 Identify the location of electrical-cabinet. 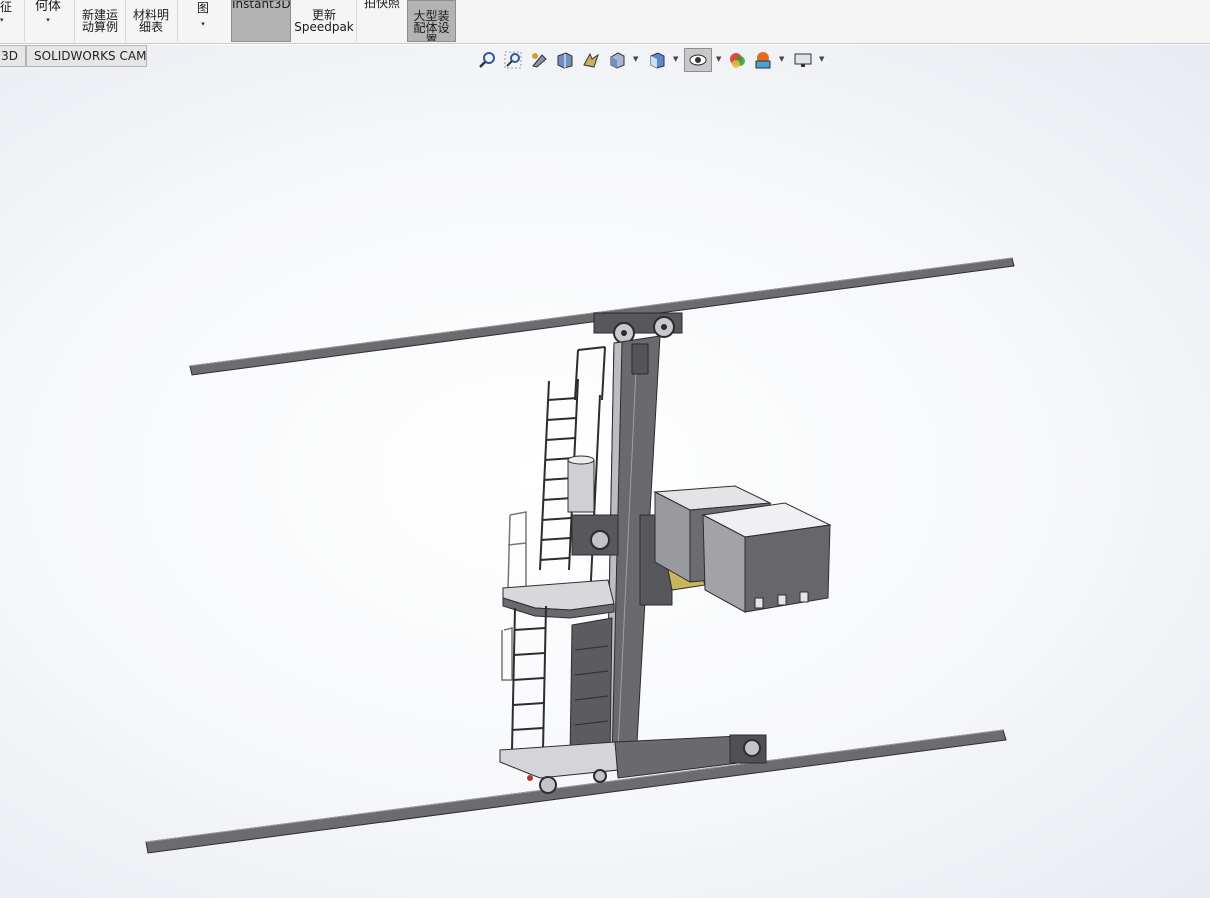
(591, 688).